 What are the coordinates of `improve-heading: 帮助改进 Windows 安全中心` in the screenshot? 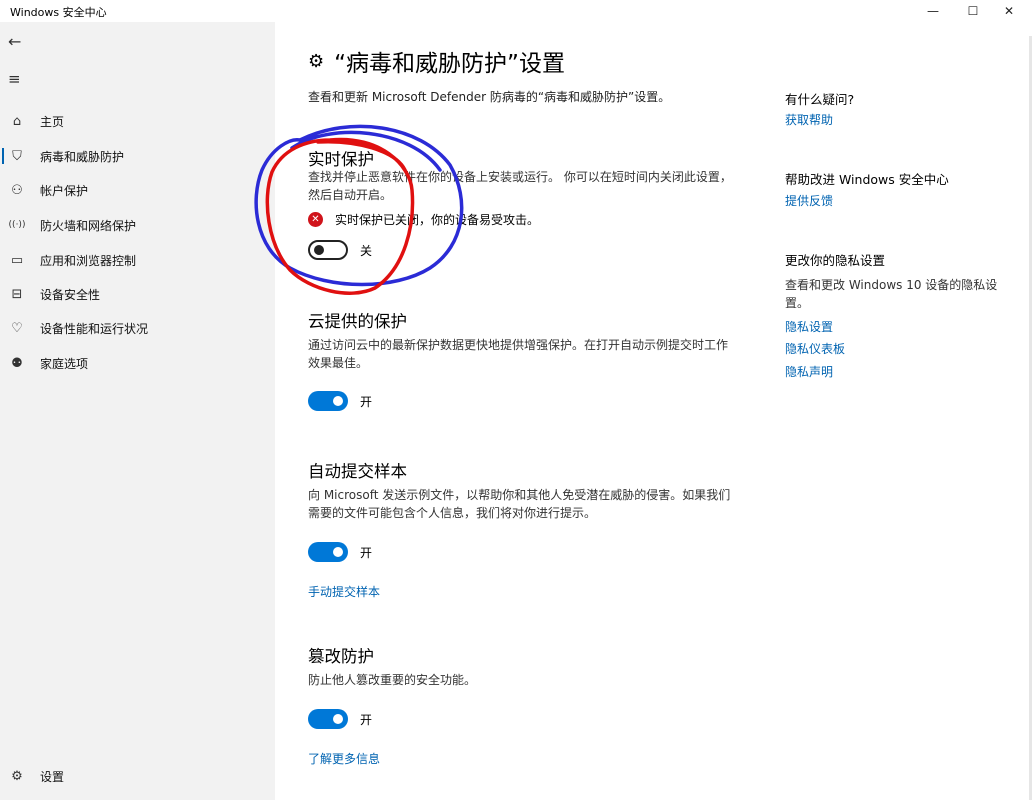 It's located at (867, 179).